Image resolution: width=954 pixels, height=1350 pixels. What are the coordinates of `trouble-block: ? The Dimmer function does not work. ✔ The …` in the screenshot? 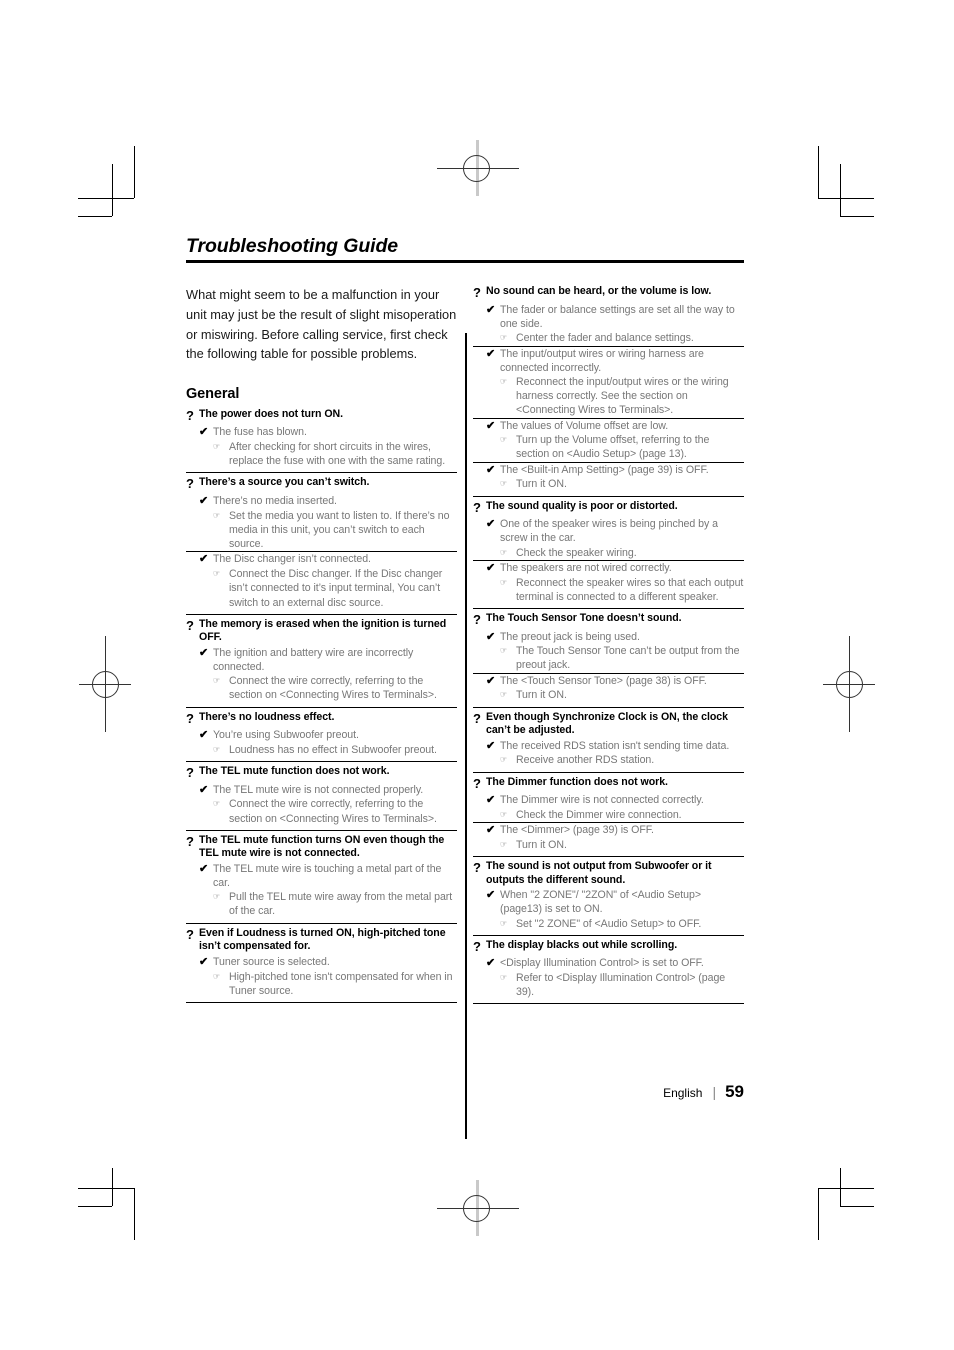 It's located at (608, 813).